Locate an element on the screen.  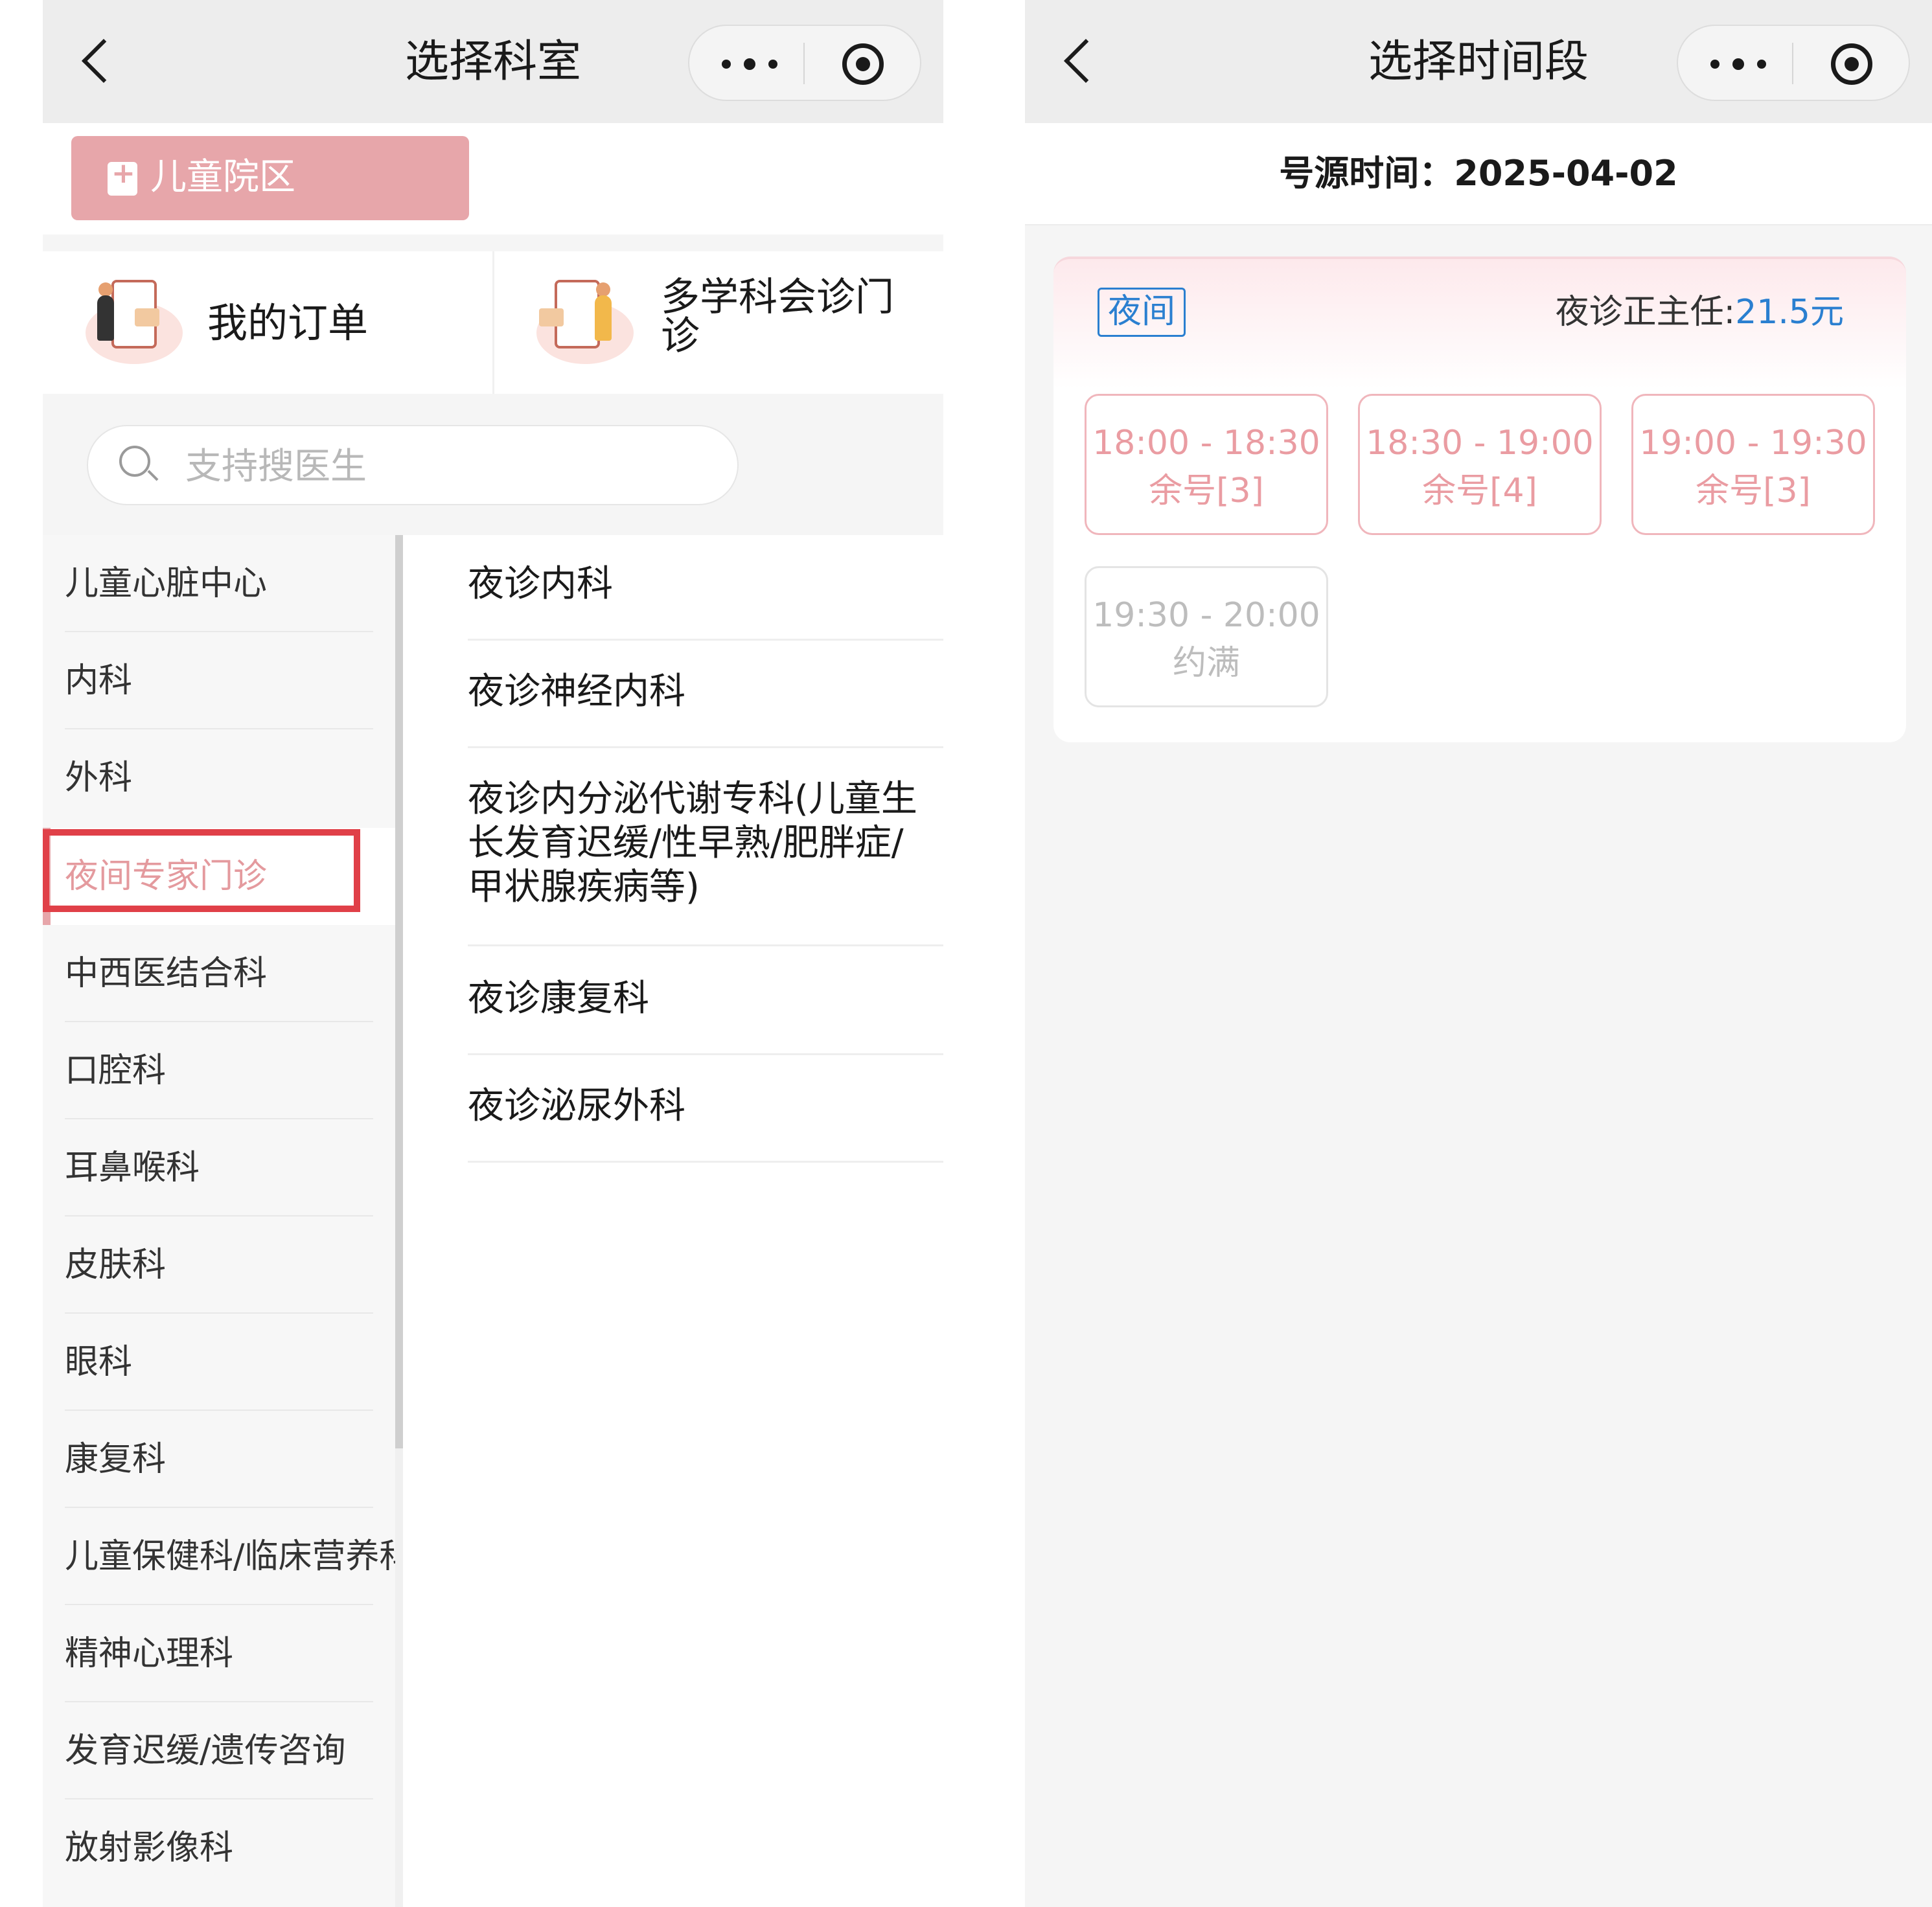
department-item: 精神心理科 is located at coordinates (243, 1653).